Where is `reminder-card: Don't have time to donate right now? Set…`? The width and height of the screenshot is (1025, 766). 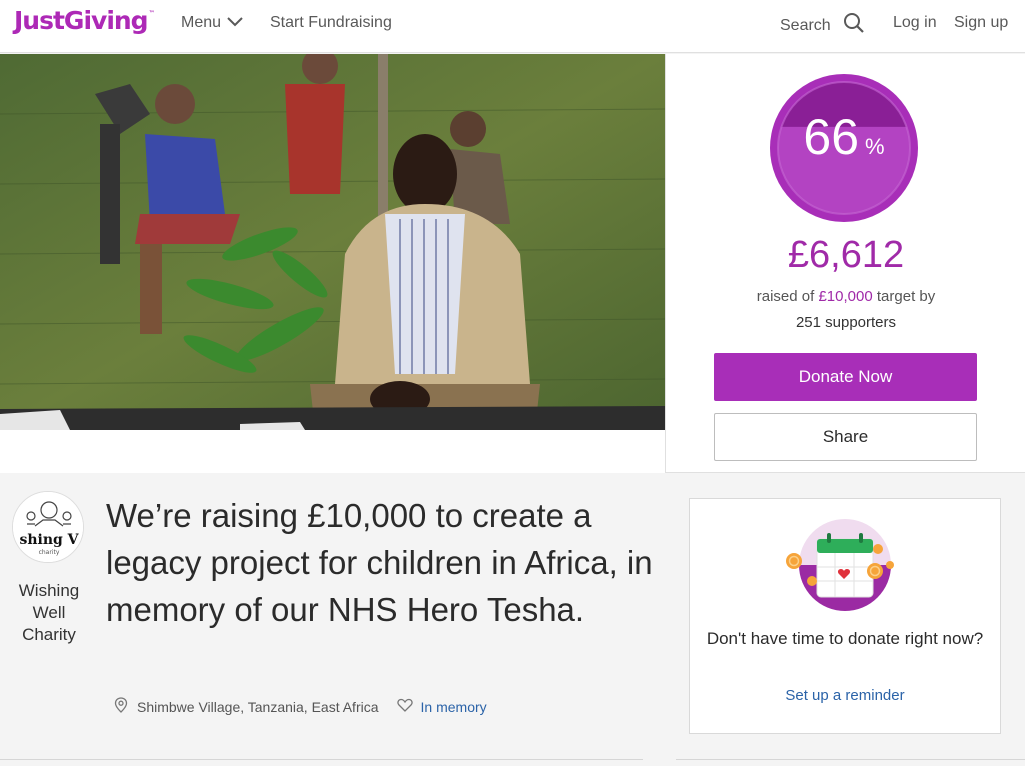
reminder-card: Don't have time to donate right now? Set… is located at coordinates (845, 616).